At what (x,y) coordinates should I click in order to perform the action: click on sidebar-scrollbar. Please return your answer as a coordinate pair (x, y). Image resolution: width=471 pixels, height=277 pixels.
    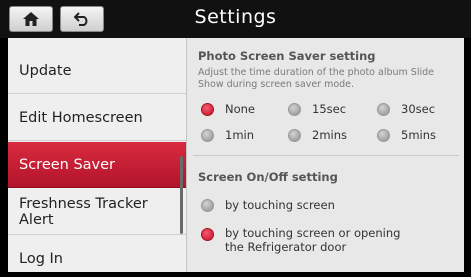
    Looking at the image, I should click on (181, 195).